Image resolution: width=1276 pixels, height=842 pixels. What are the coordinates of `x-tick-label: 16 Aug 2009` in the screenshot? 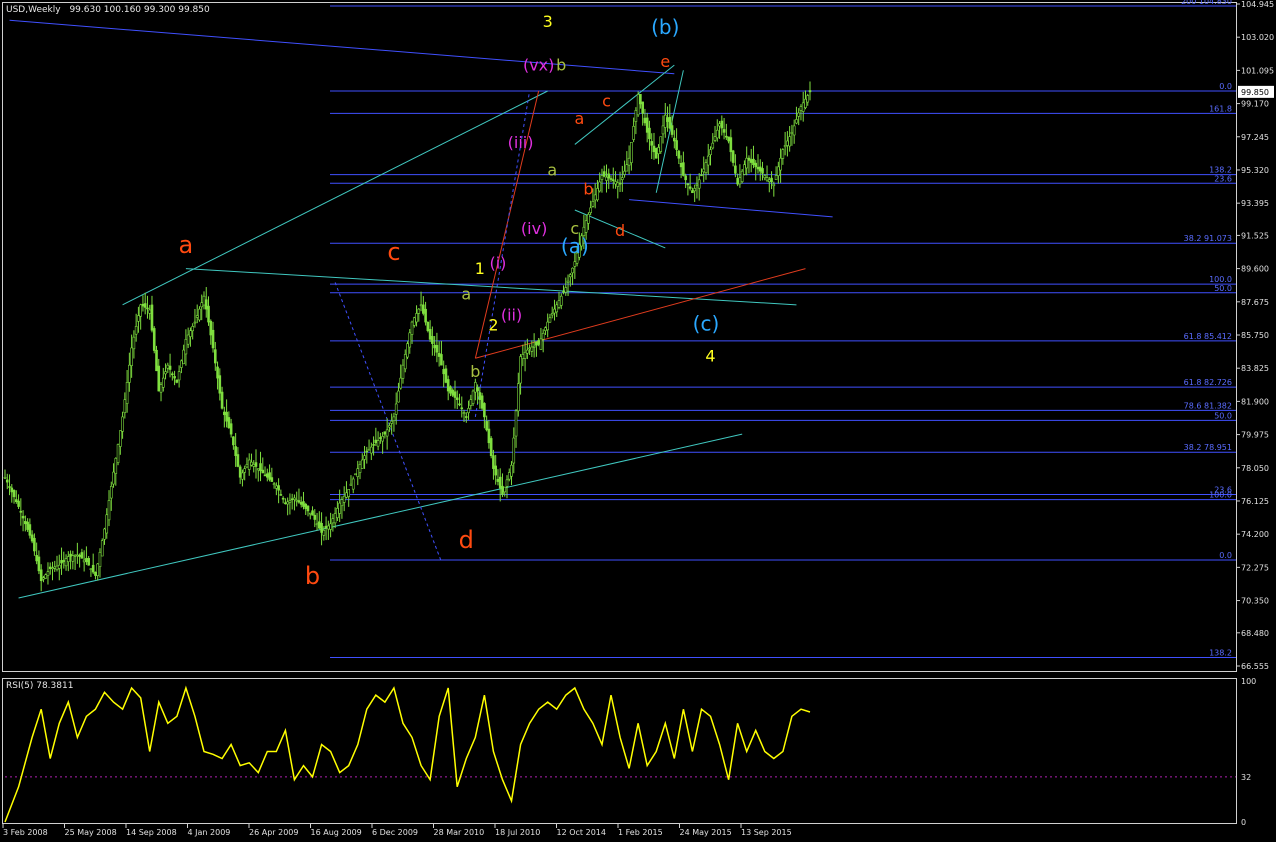 It's located at (336, 832).